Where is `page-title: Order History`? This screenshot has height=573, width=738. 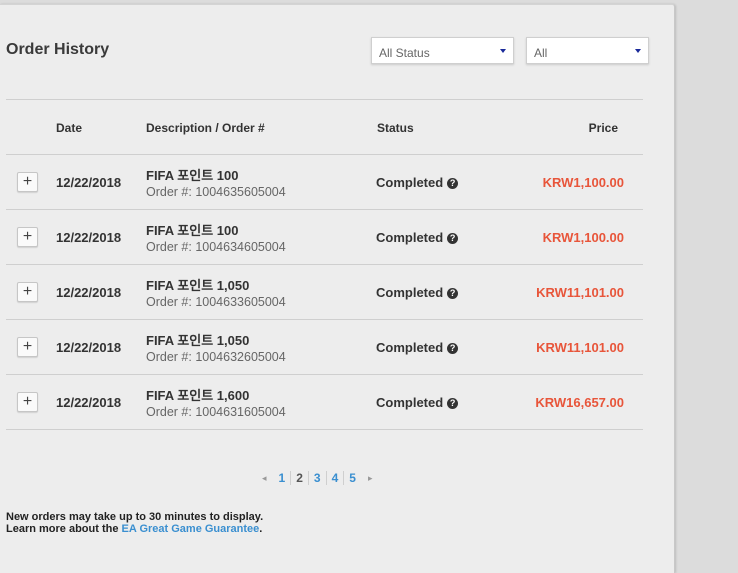
page-title: Order History is located at coordinates (58, 49).